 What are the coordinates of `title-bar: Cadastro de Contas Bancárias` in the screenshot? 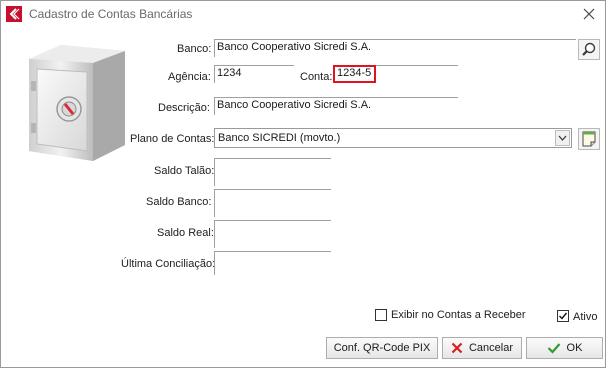 It's located at (303, 15).